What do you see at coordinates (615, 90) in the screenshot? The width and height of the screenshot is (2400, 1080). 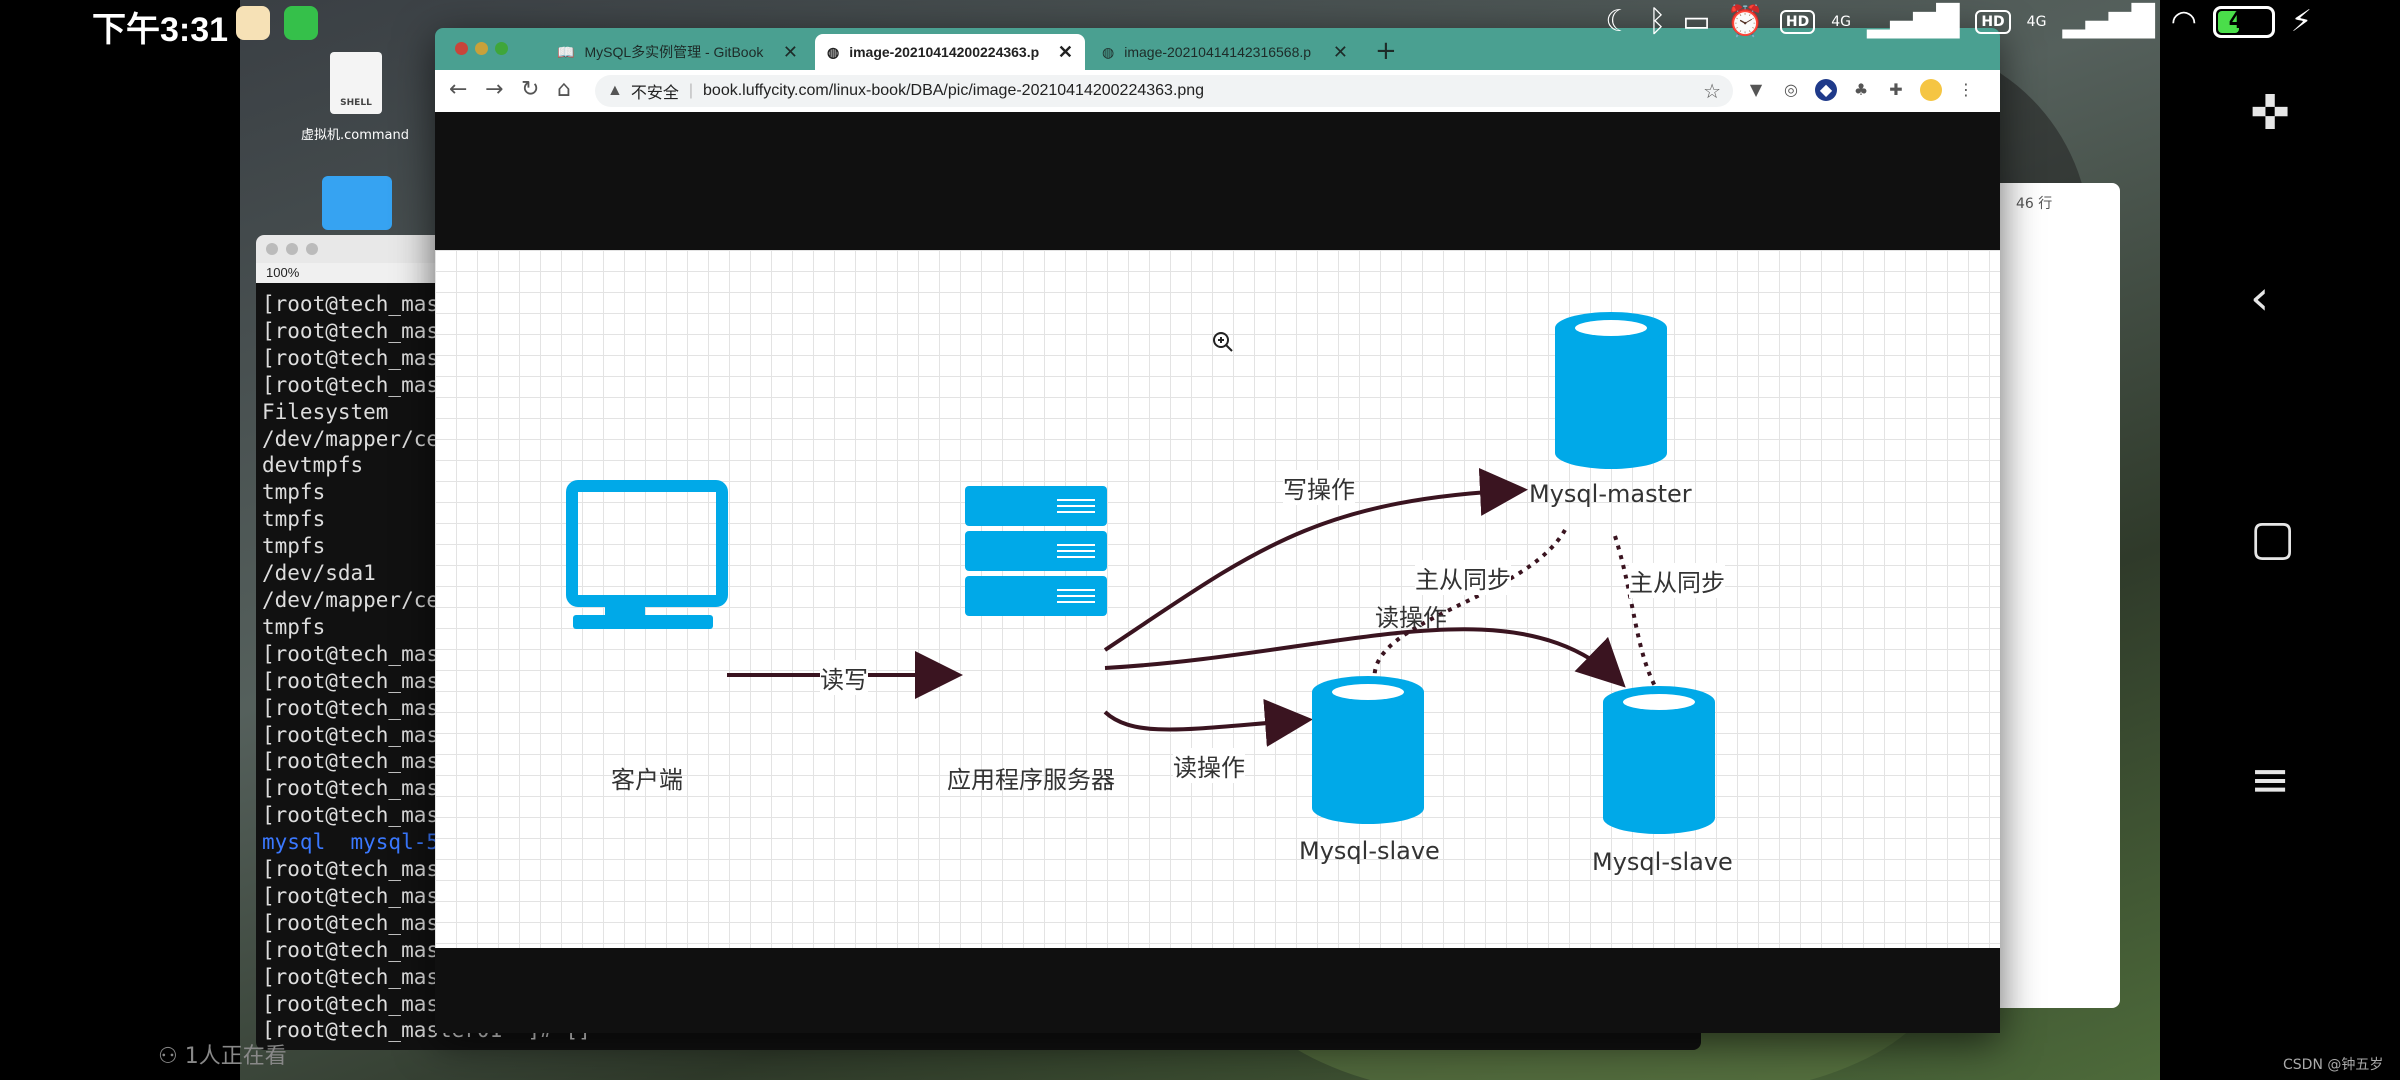 I see `warning-icon: ▲` at bounding box center [615, 90].